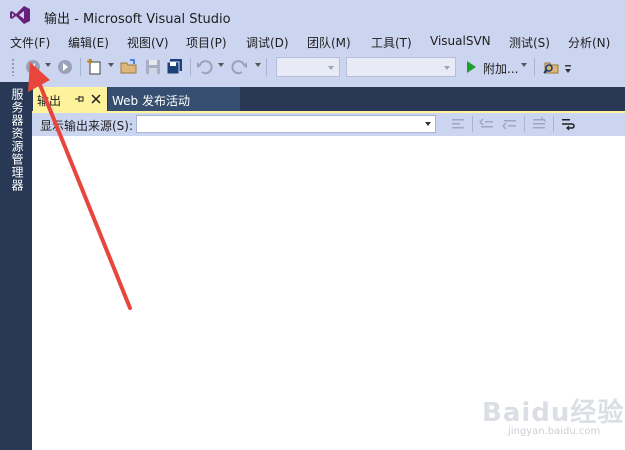 The image size is (625, 450). What do you see at coordinates (65, 67) in the screenshot?
I see `forward-arrow-icon` at bounding box center [65, 67].